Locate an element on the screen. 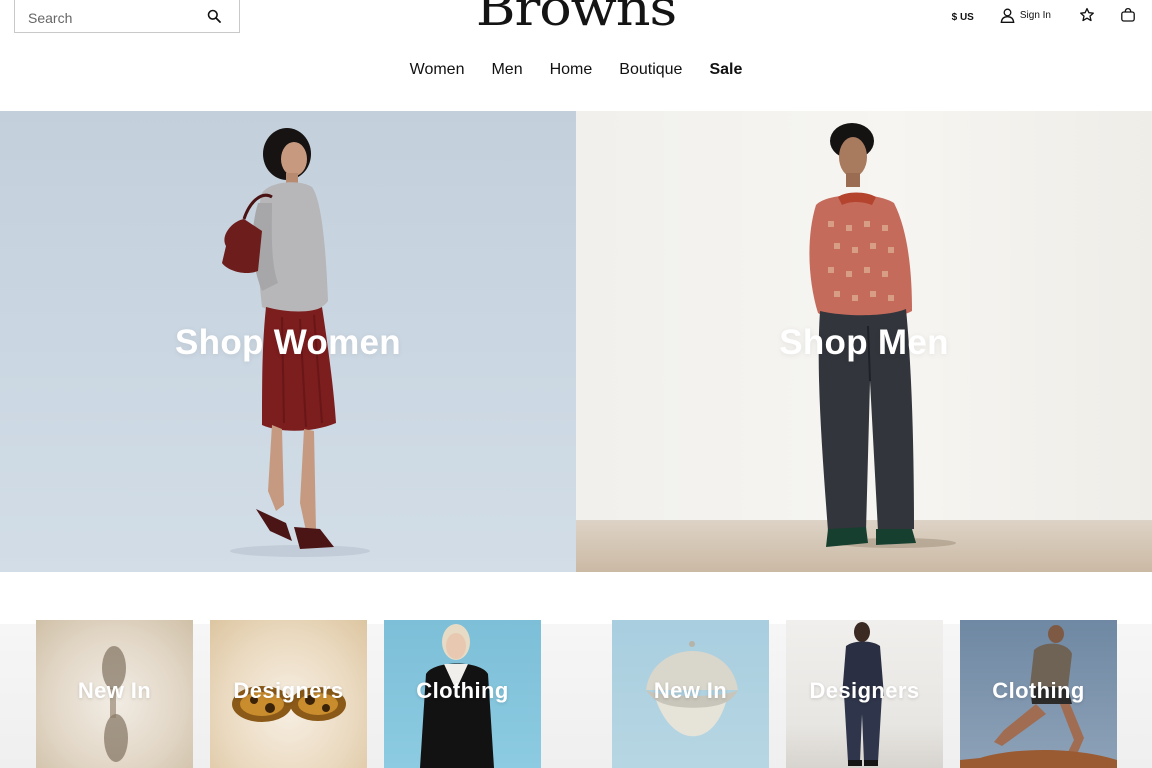 The height and width of the screenshot is (768, 1152). nav-item-home: Home is located at coordinates (571, 70).